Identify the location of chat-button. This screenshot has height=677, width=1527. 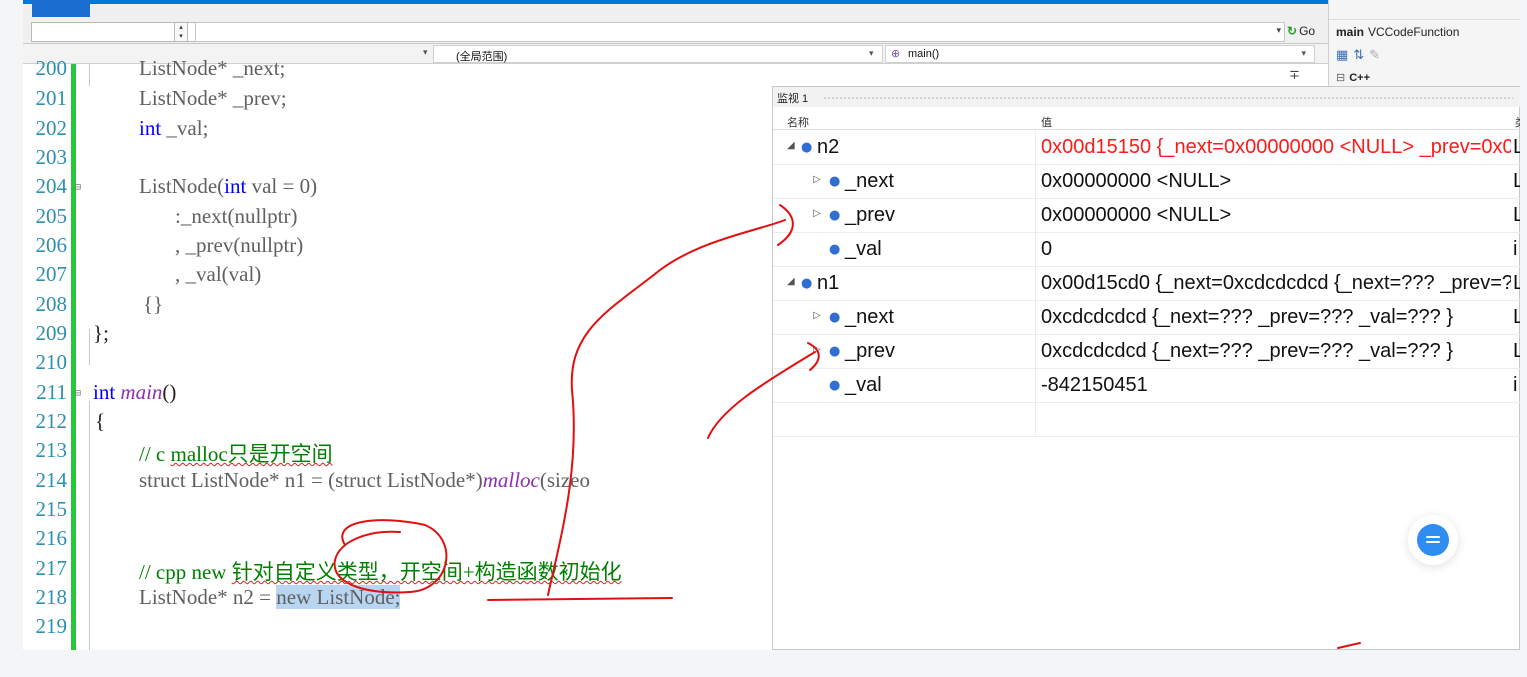
(1433, 540).